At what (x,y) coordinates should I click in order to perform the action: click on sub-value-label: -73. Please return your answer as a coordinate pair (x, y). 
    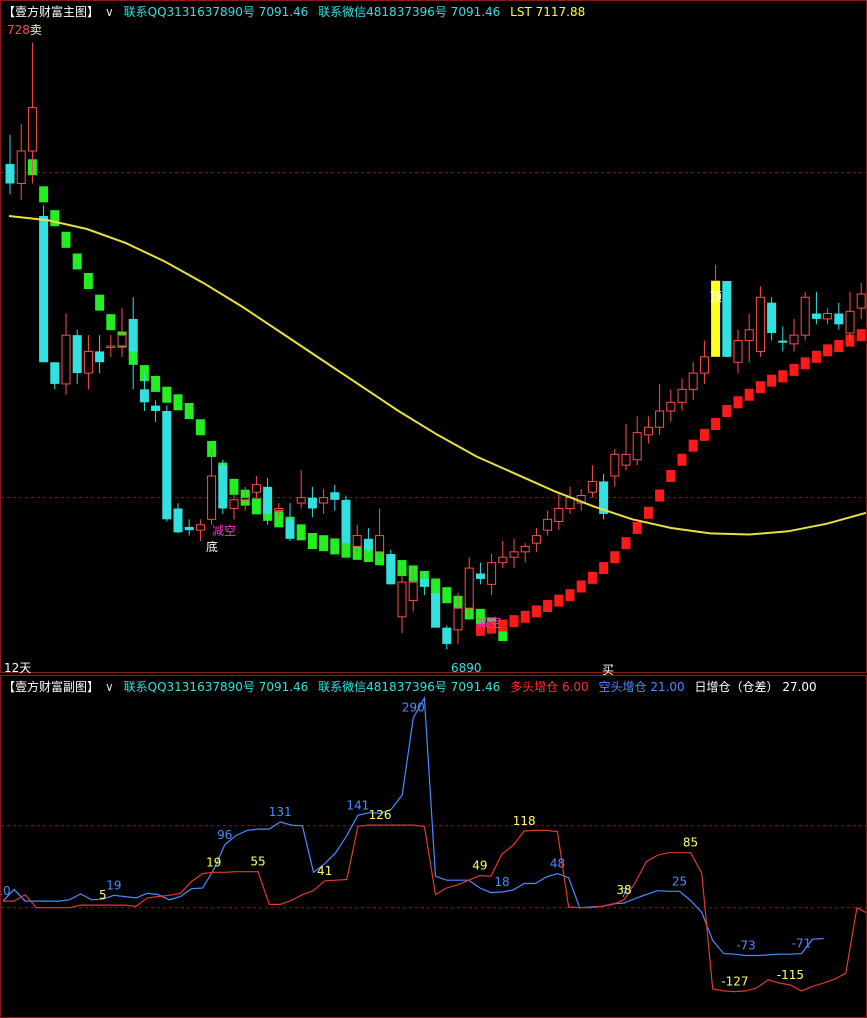
    Looking at the image, I should click on (746, 946).